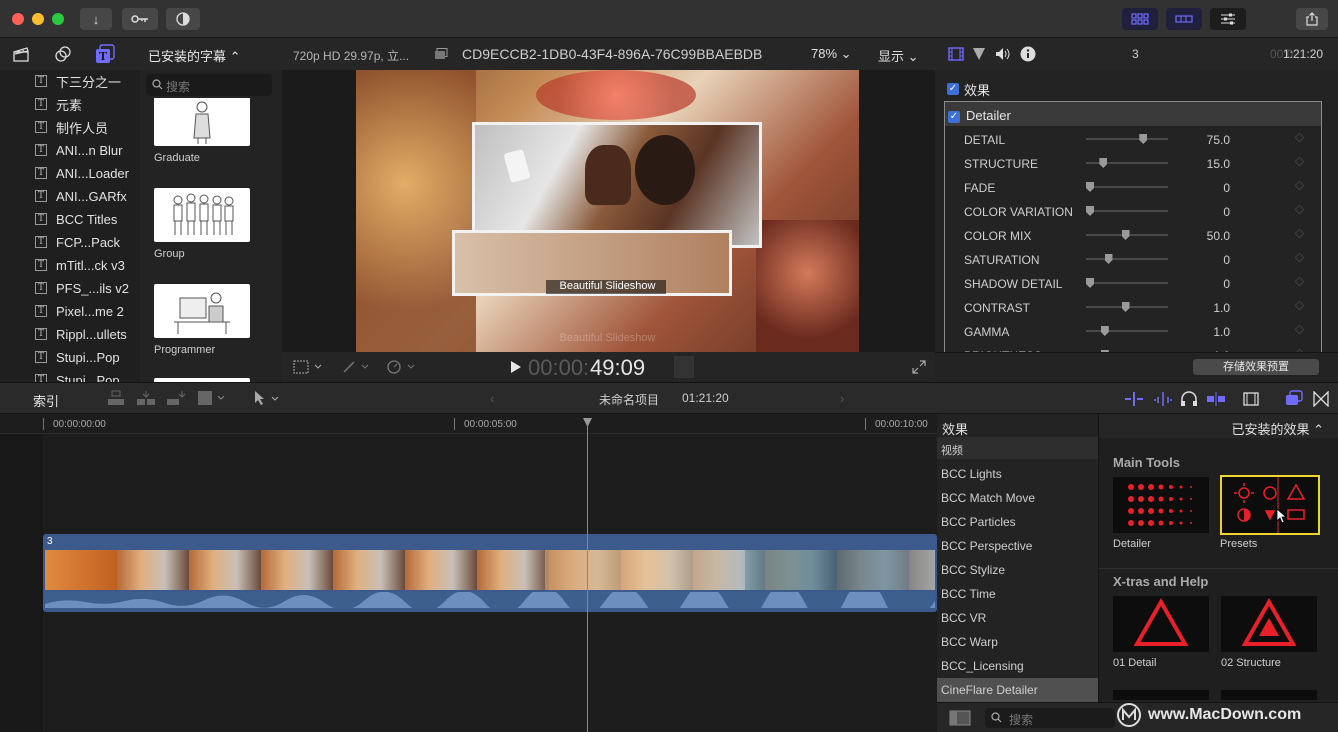  I want to click on connect-clip-icon, so click(116, 398).